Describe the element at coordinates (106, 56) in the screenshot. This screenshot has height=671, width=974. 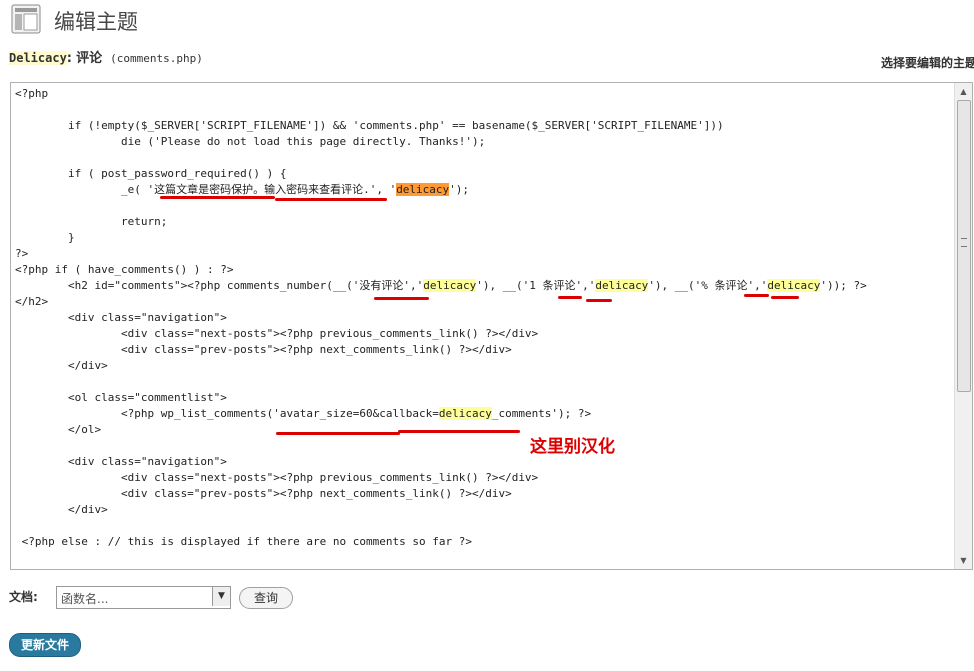
I see `file-heading: Delicacy: 评论 (comments.php)` at that location.